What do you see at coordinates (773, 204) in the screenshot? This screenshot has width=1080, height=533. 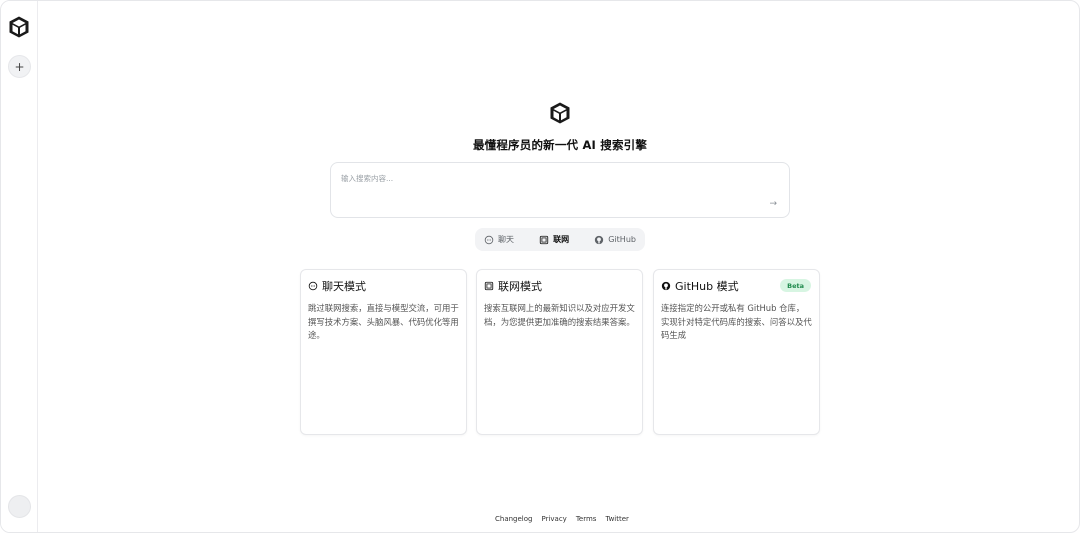 I see `arrow-right-icon: →` at bounding box center [773, 204].